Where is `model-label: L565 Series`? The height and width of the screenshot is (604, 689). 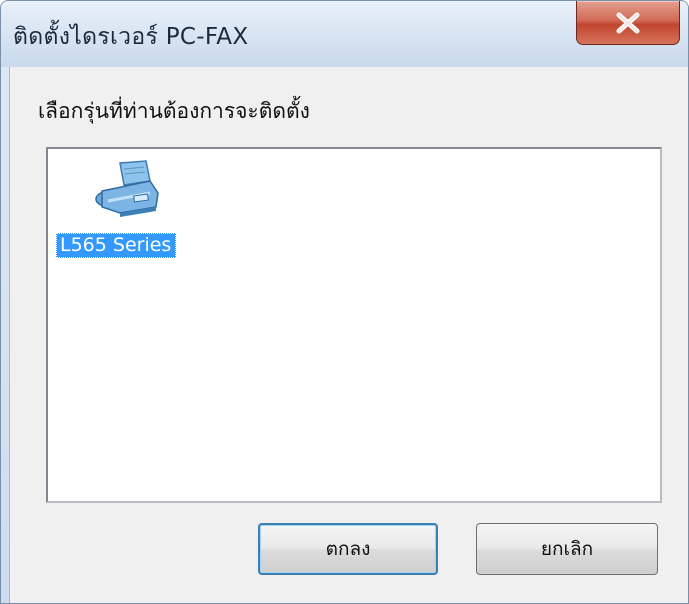
model-label: L565 Series is located at coordinates (116, 245).